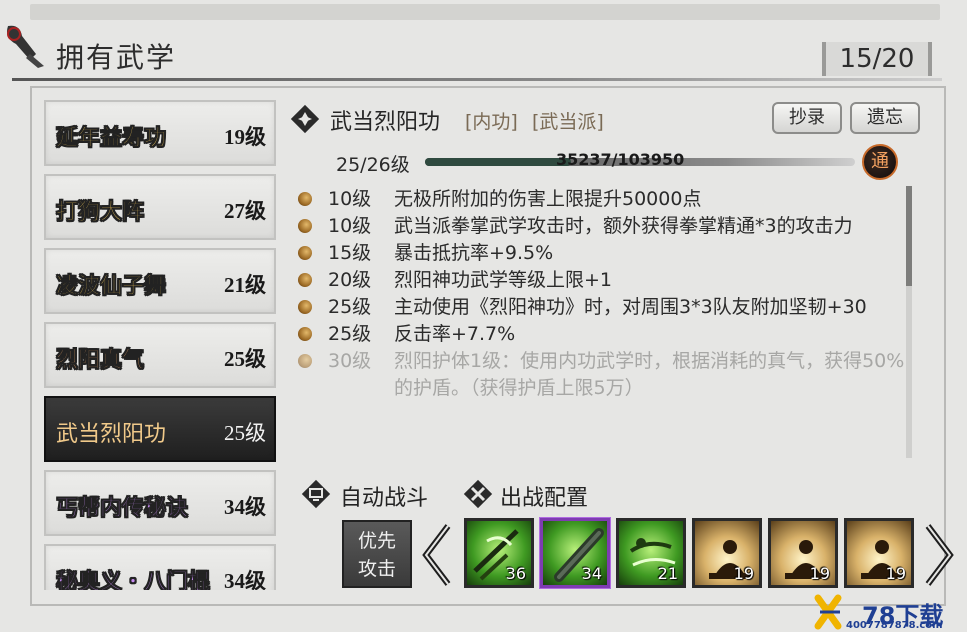 Image resolution: width=967 pixels, height=632 pixels. I want to click on skill-item: 秘奥义・八门棍 34级, so click(160, 567).